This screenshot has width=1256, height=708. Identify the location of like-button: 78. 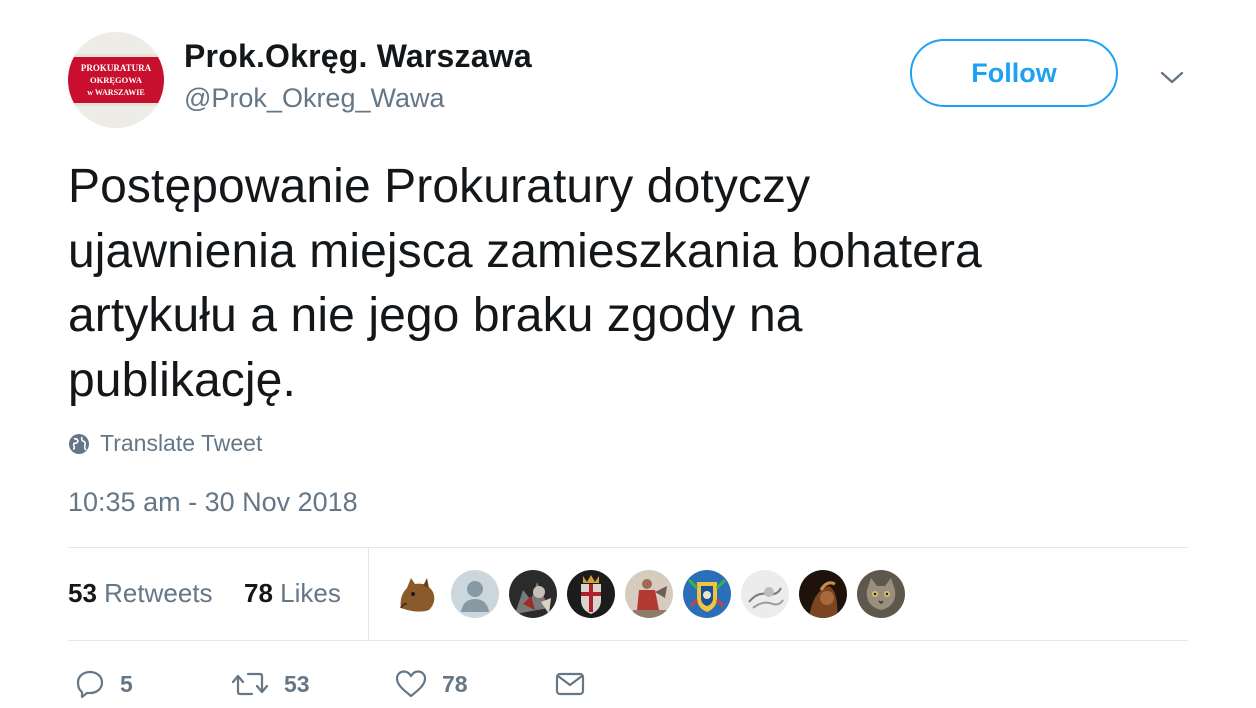
(431, 684).